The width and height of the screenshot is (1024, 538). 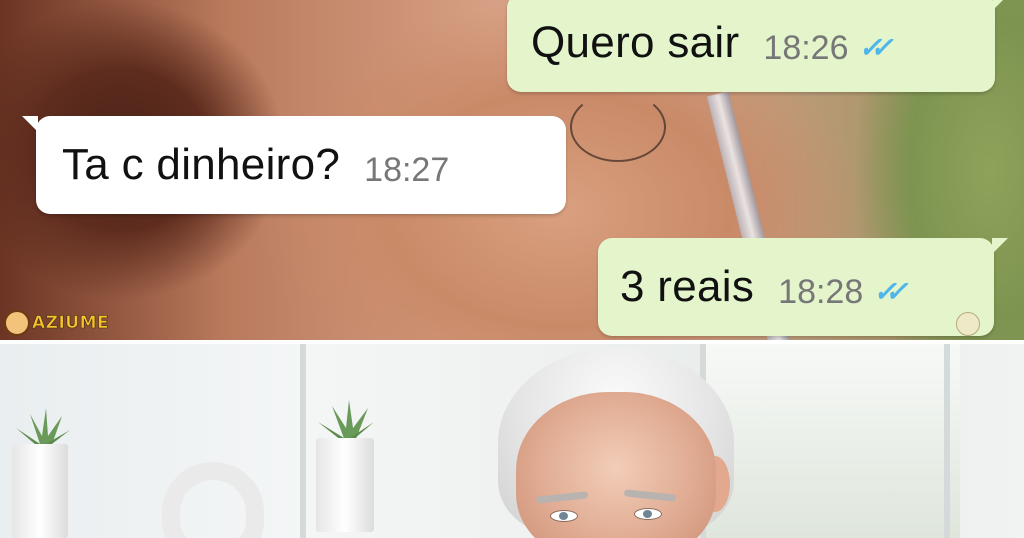 I want to click on left-eyebrow, so click(x=562, y=497).